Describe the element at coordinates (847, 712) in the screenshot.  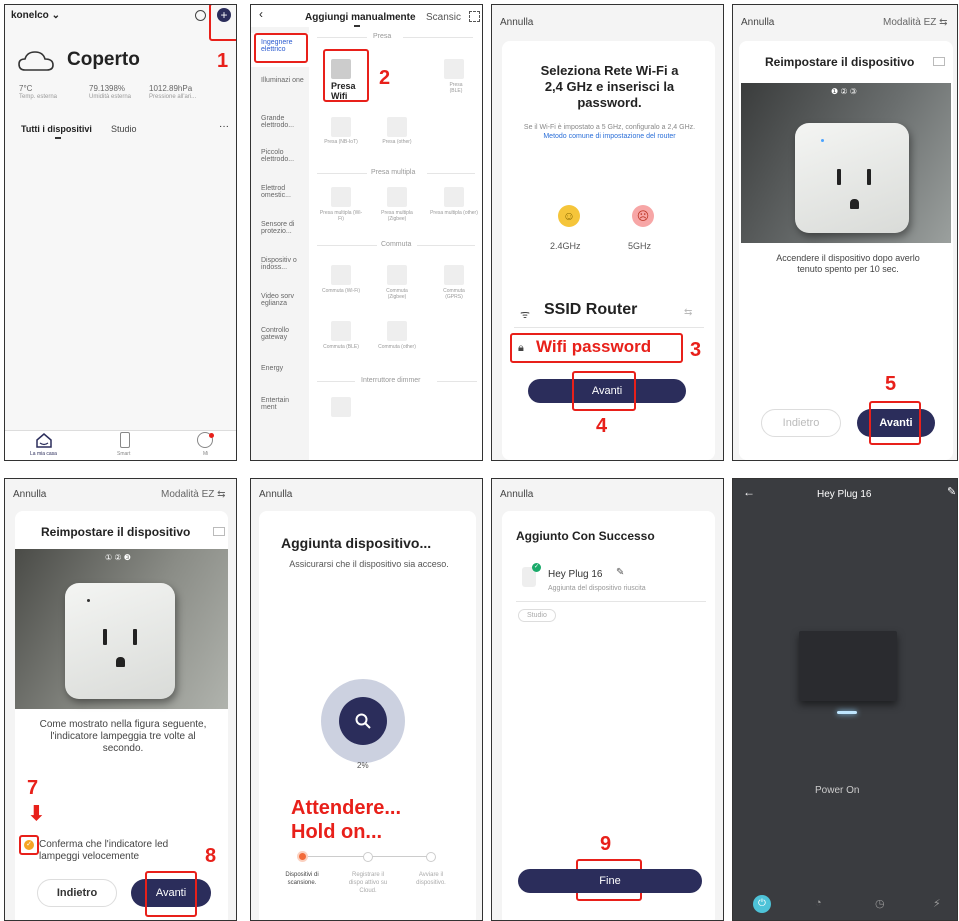
I see `switch-led` at that location.